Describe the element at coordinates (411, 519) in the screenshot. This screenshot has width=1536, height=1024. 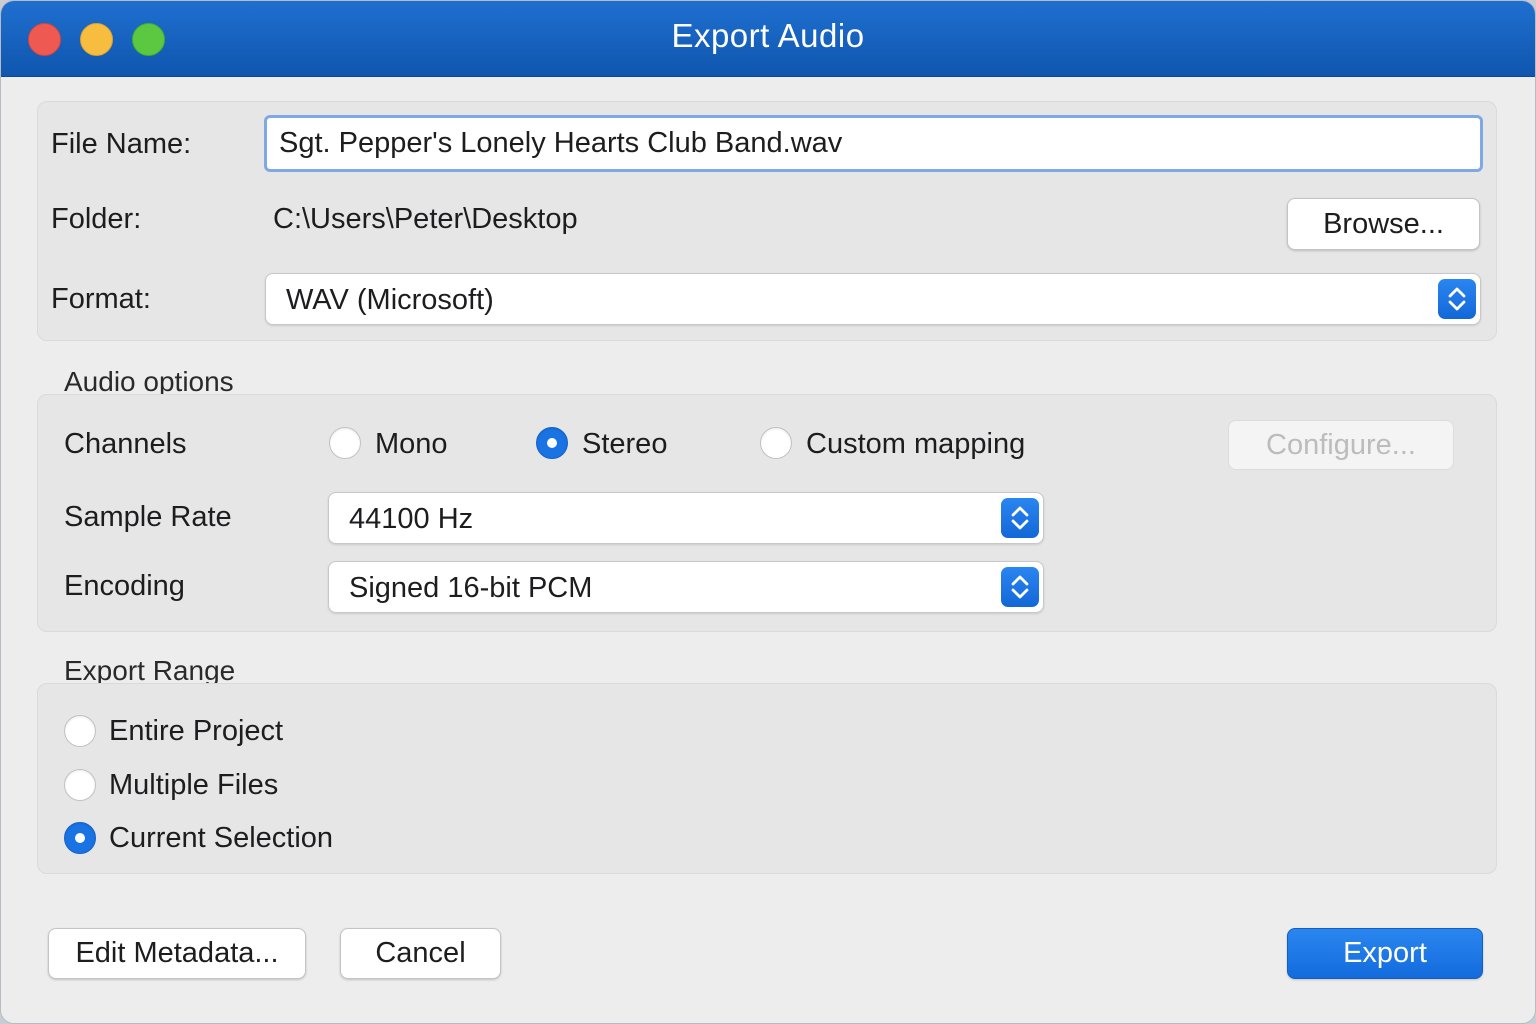
I see `sample-rate-value: 44100 Hz` at that location.